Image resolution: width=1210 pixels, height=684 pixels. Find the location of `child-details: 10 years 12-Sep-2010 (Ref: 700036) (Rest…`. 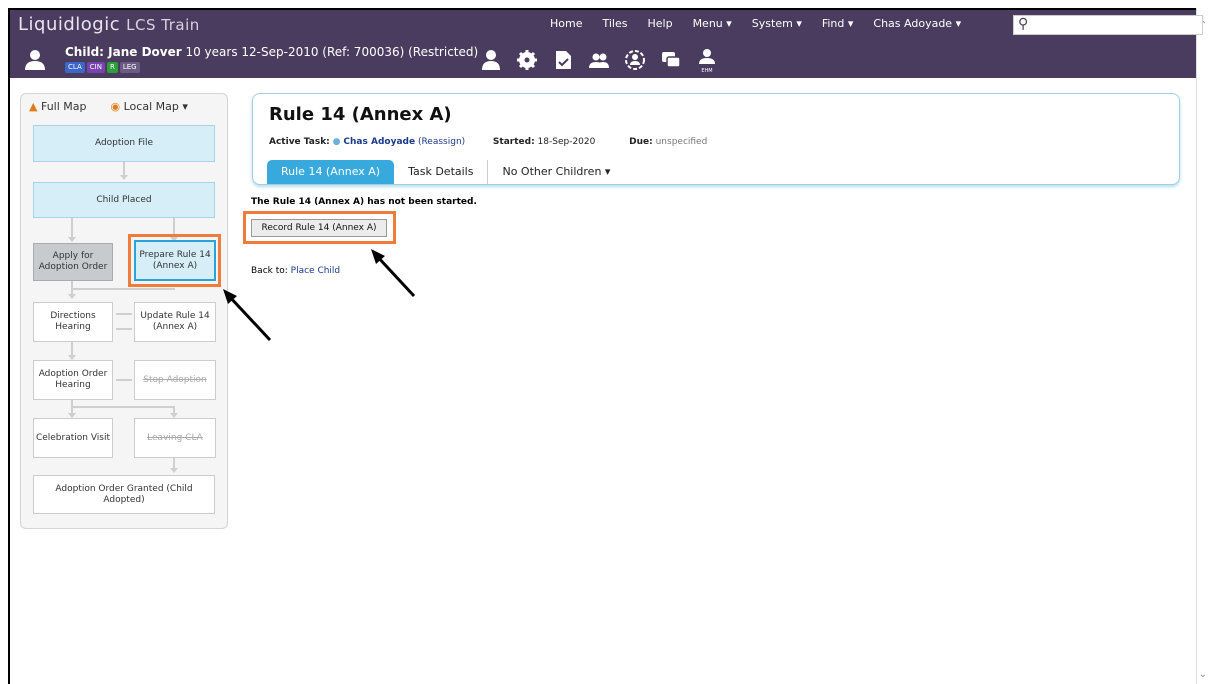

child-details: 10 years 12-Sep-2010 (Ref: 700036) (Rest… is located at coordinates (330, 52).